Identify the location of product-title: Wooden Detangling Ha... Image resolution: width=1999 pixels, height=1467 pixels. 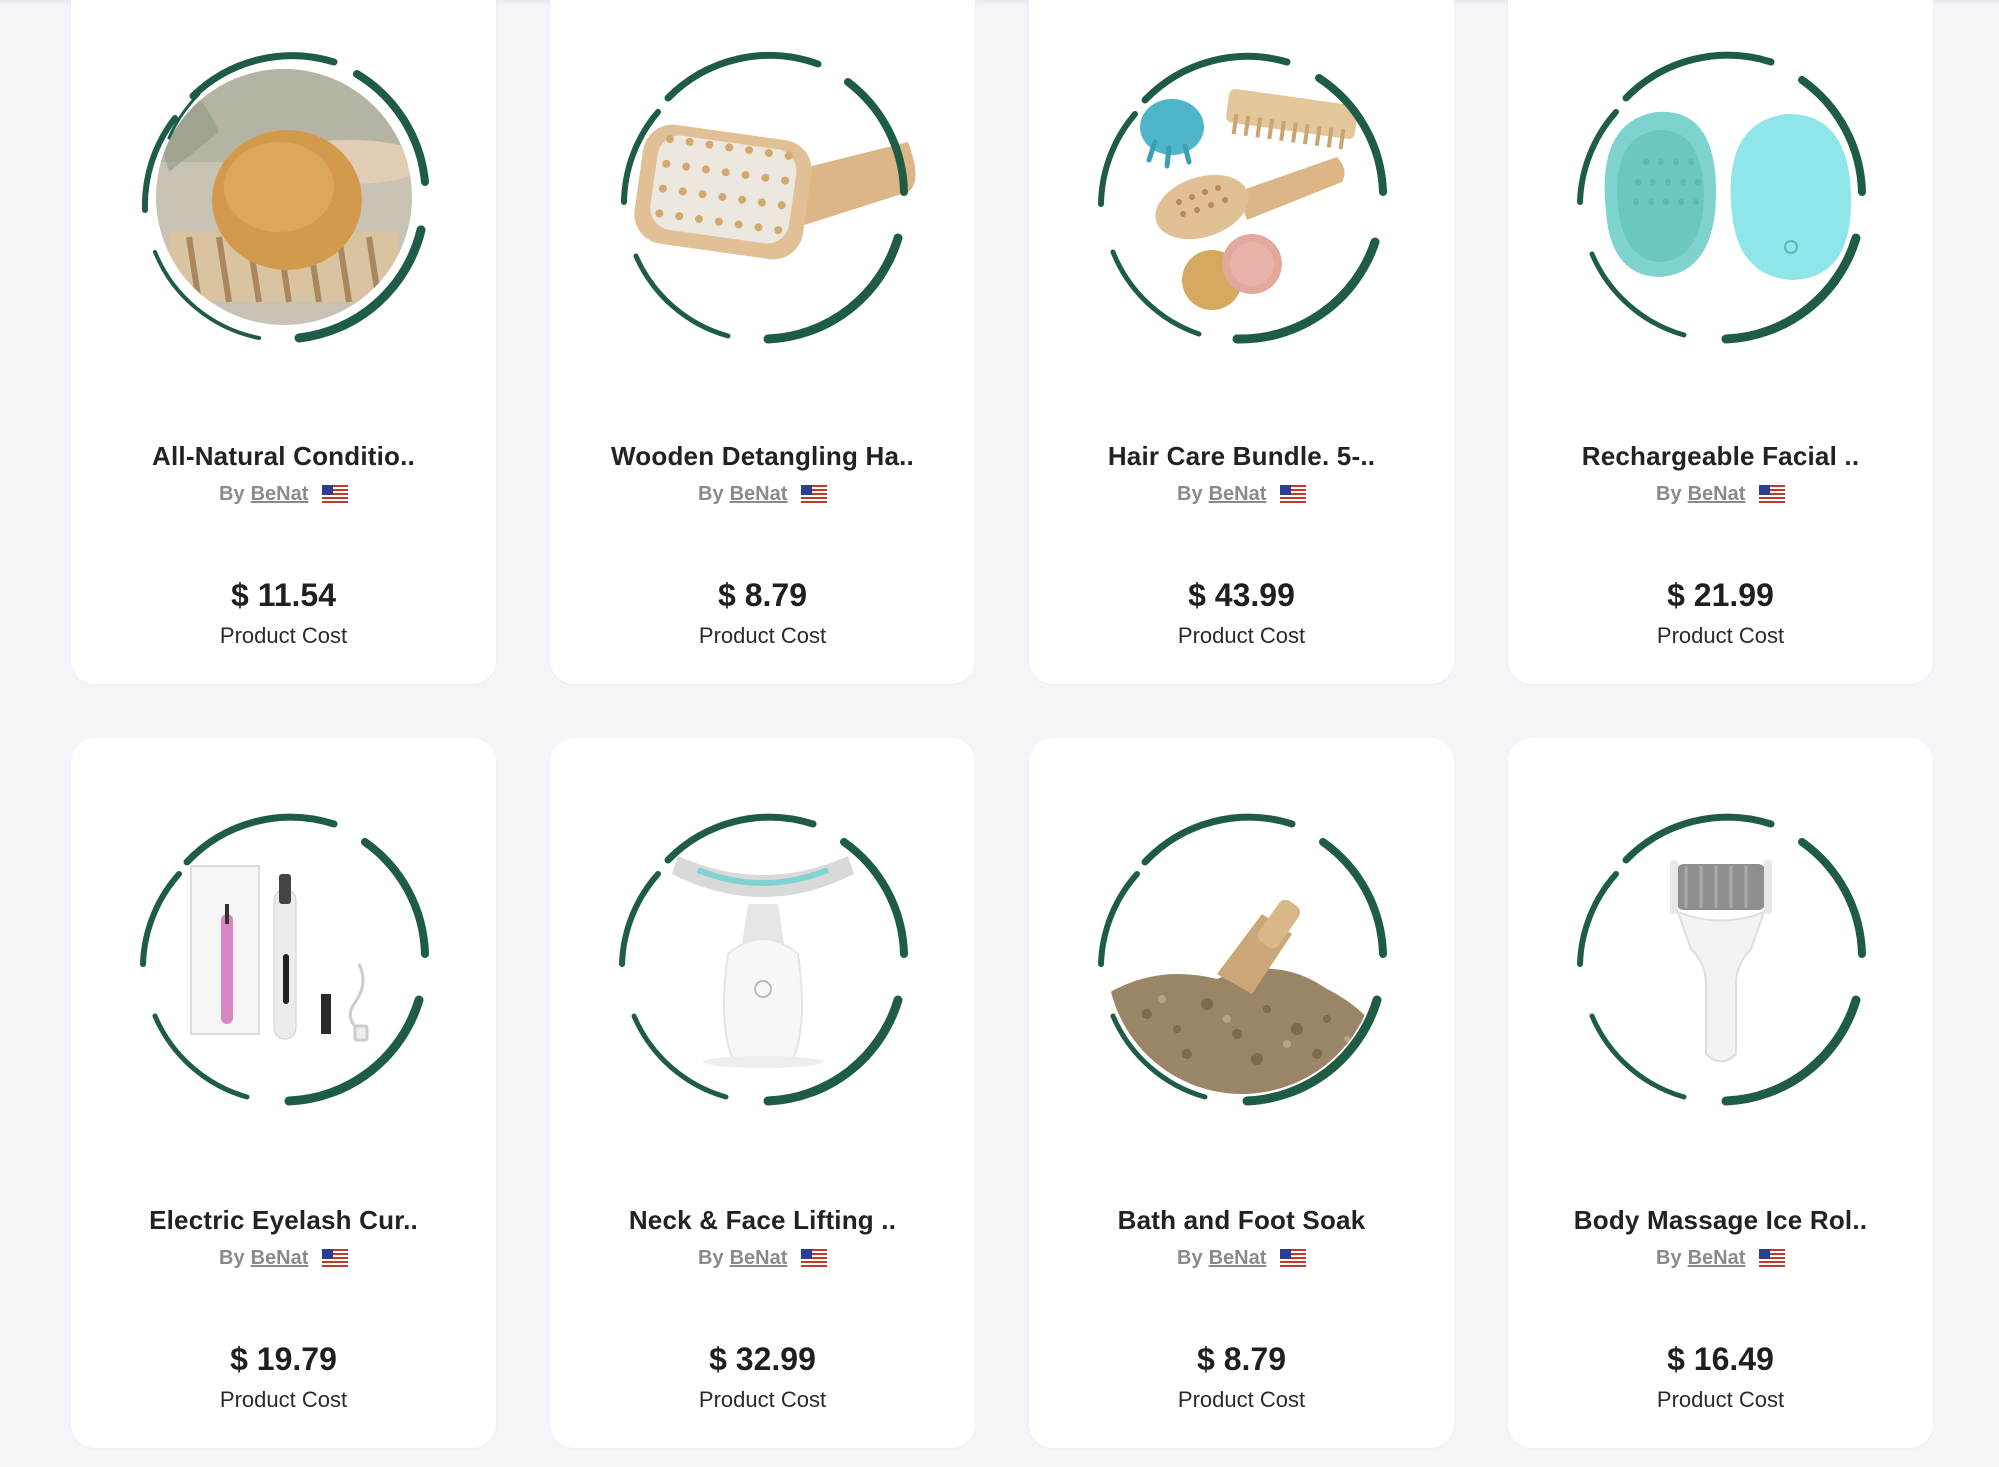
(762, 456).